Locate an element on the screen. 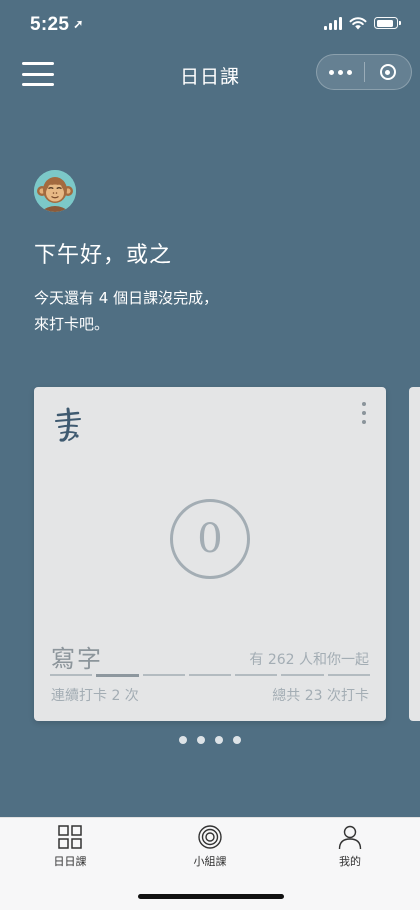  monkey-avatar-icon is located at coordinates (55, 191).